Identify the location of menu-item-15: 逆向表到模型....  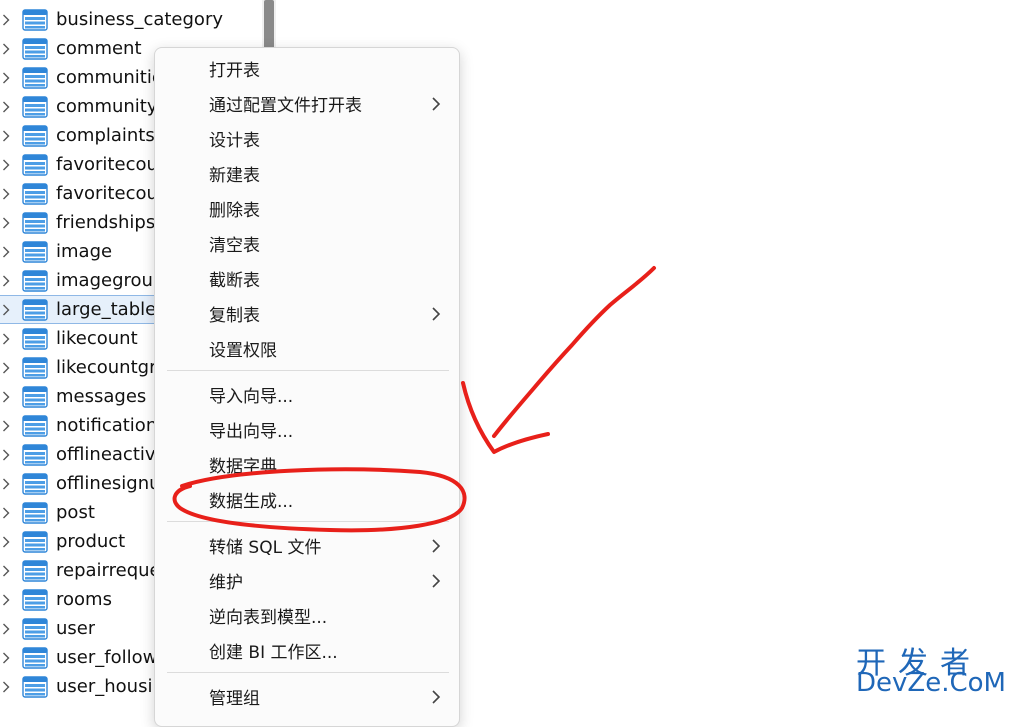
(307, 615).